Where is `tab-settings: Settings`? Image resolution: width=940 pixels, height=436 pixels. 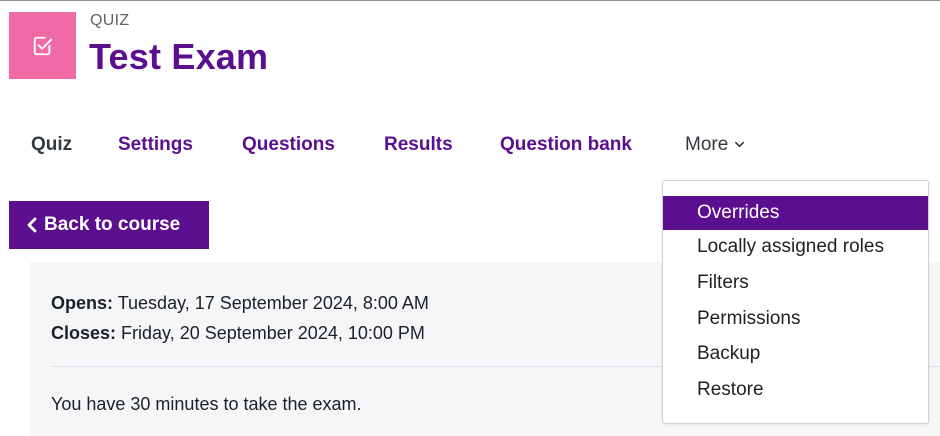
tab-settings: Settings is located at coordinates (155, 145).